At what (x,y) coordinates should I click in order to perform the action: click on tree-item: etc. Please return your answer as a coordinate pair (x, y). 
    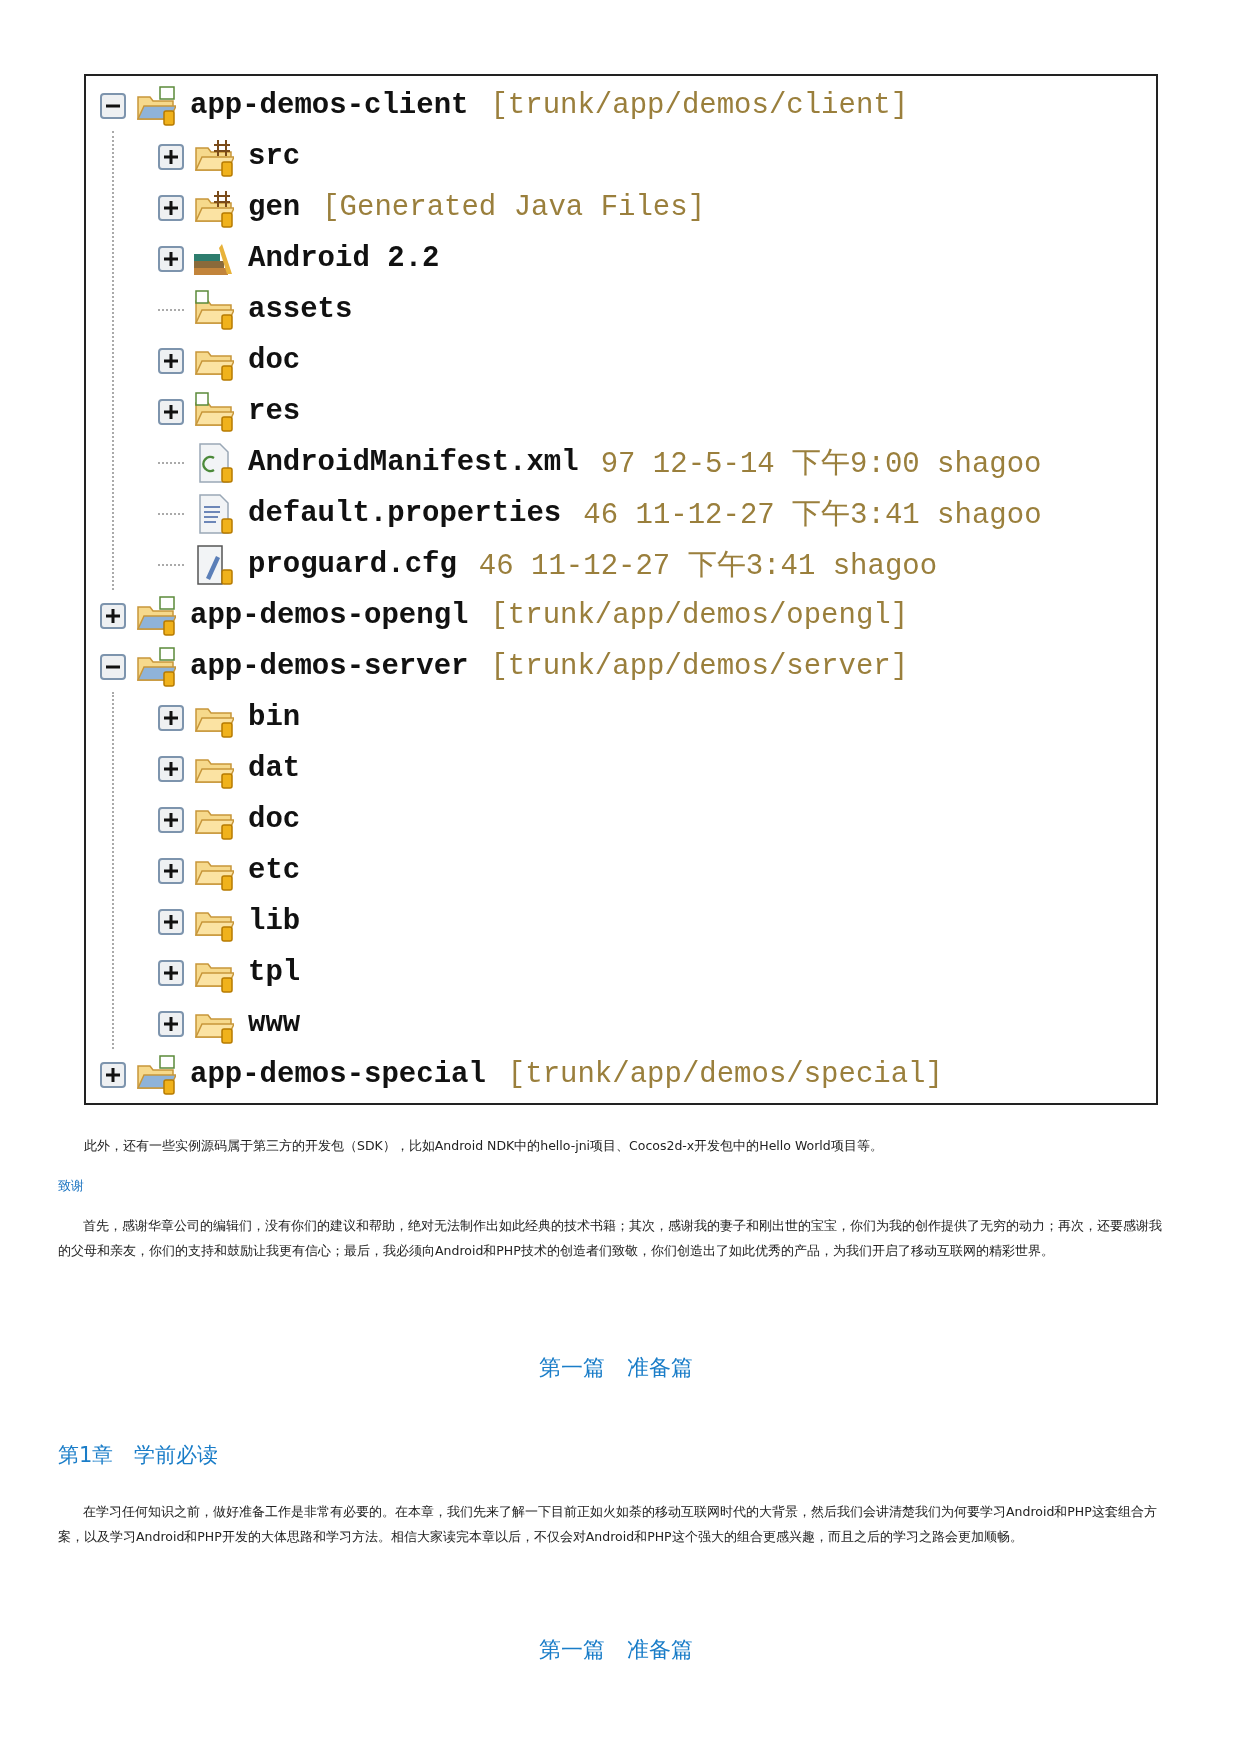
    Looking at the image, I should click on (274, 870).